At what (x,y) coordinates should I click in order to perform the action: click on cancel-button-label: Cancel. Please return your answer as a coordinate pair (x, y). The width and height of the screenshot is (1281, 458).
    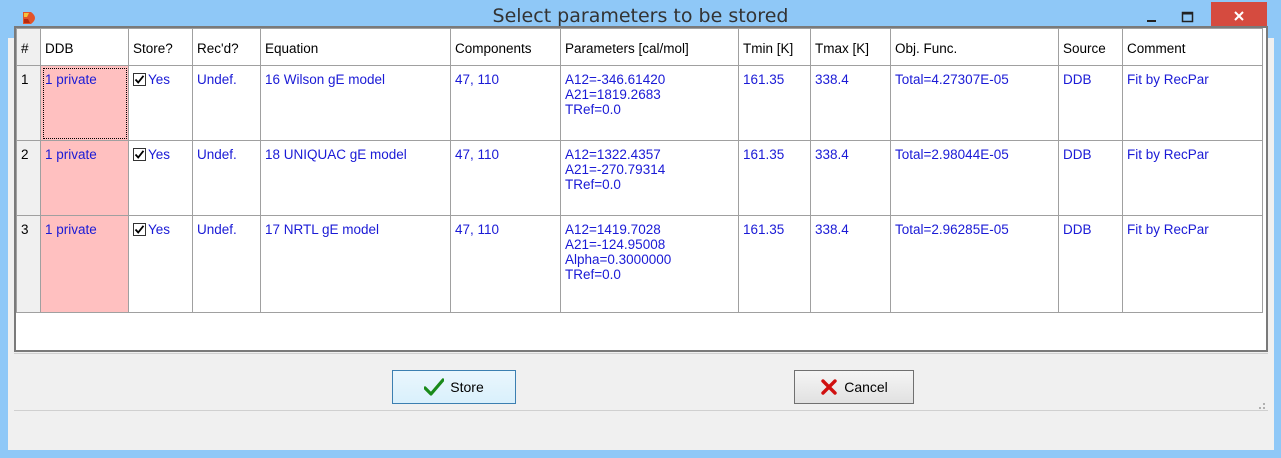
    Looking at the image, I should click on (866, 387).